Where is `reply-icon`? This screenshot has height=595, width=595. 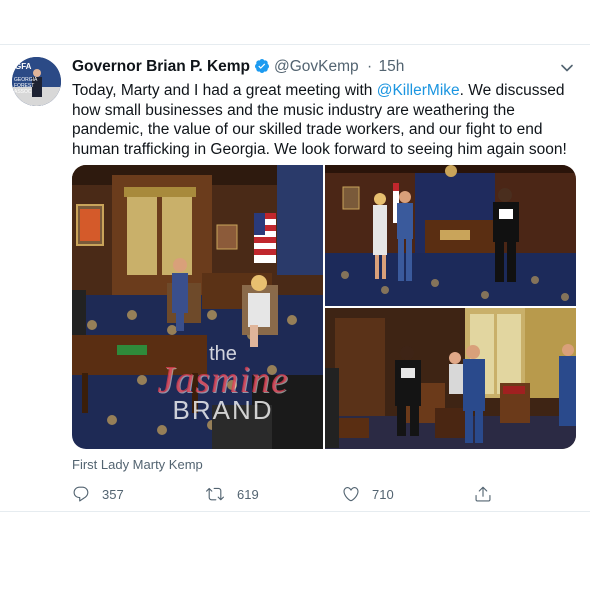
reply-icon is located at coordinates (81, 494).